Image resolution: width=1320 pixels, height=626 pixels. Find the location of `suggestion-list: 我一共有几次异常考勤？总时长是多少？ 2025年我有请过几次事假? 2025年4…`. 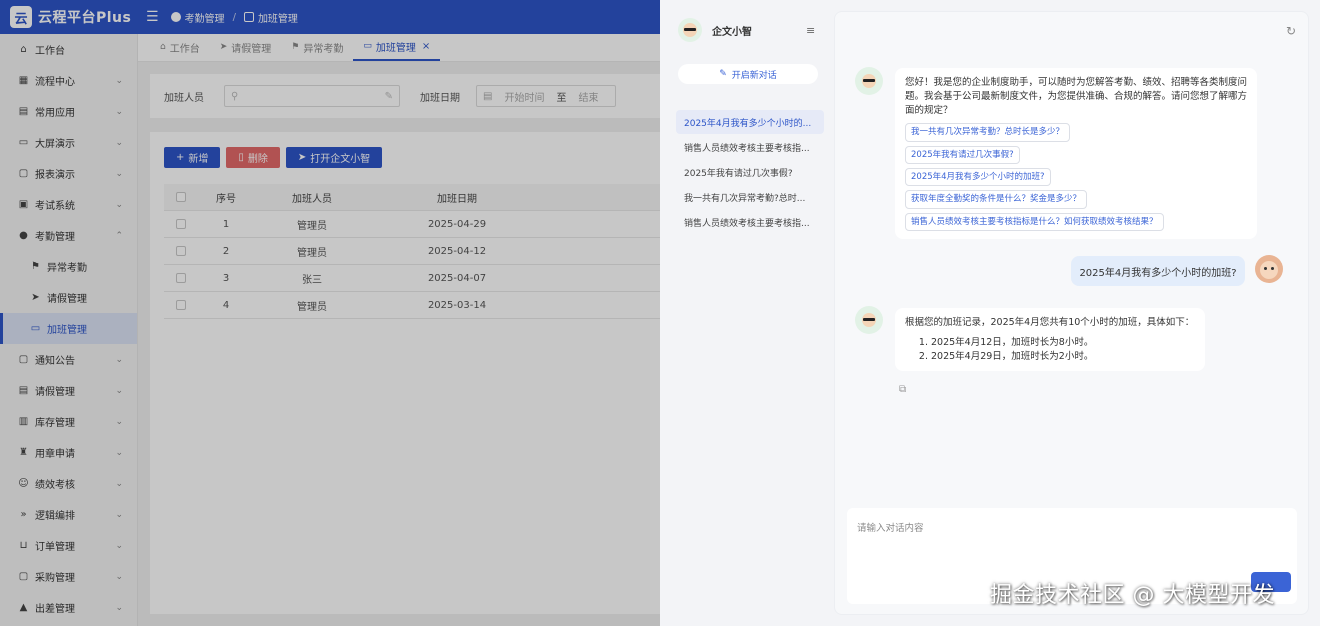

suggestion-list: 我一共有几次异常考勤？总时长是多少？ 2025年我有请过几次事假? 2025年4… is located at coordinates (1076, 175).